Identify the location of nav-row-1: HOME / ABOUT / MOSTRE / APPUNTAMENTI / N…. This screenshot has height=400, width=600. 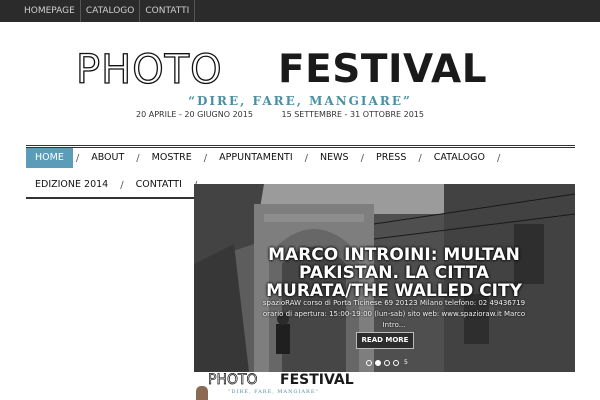
(300, 158).